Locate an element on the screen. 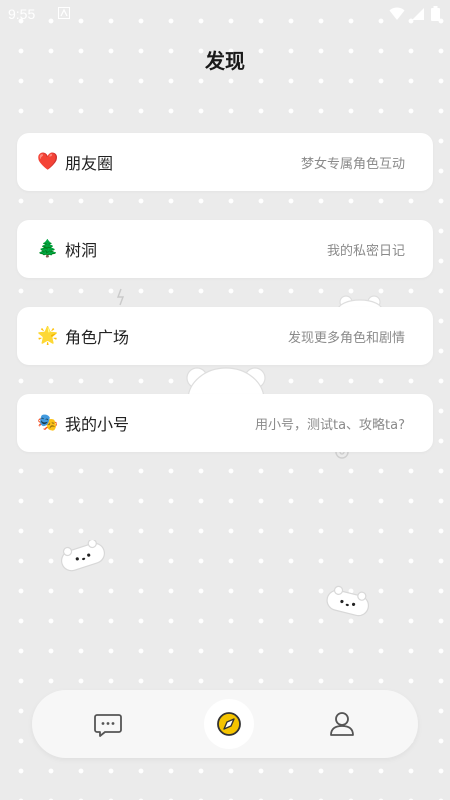 This screenshot has width=450, height=800. card-subtitle: 我的私密日记 is located at coordinates (365, 251).